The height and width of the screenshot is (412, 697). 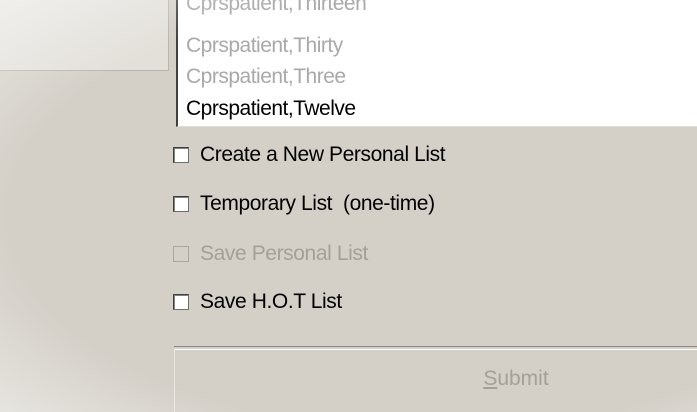 I want to click on list-item: Cprspatient,Thirteen, so click(x=276, y=8).